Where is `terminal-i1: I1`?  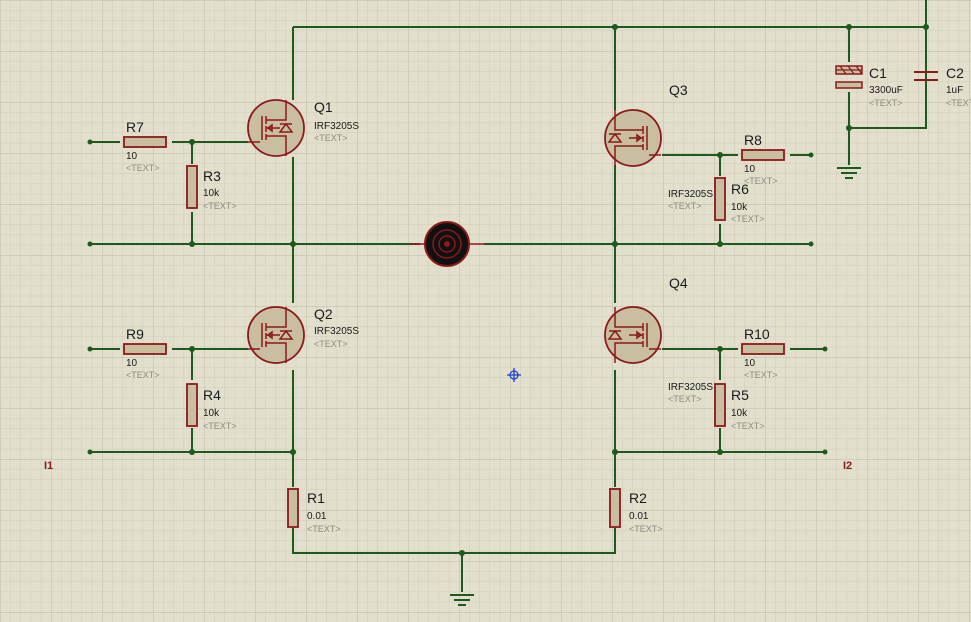
terminal-i1: I1 is located at coordinates (48, 466).